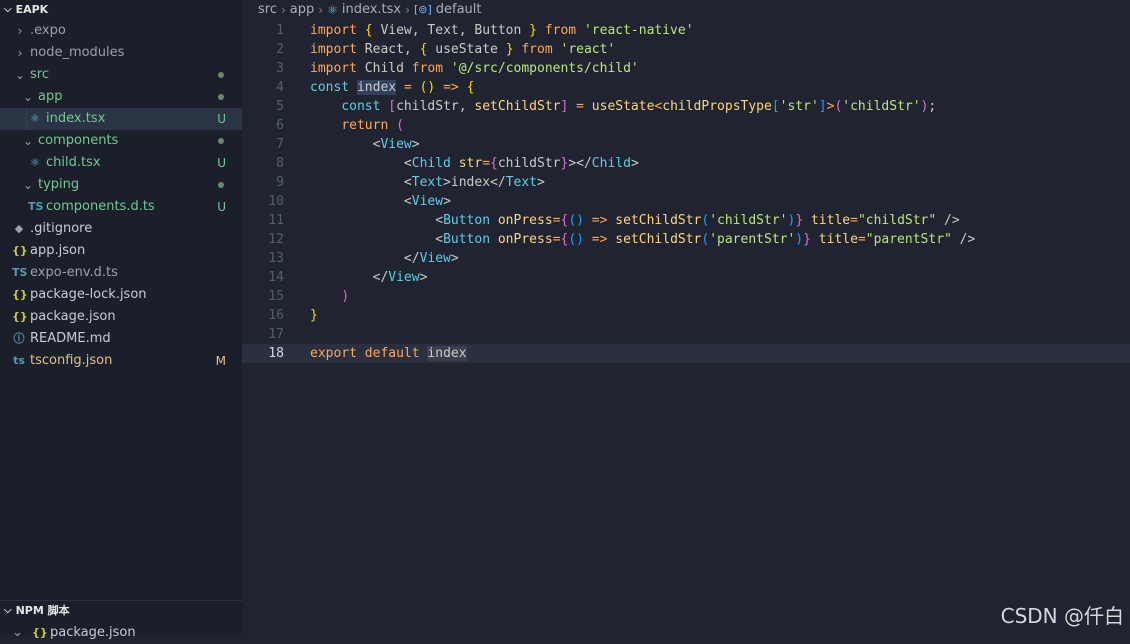 The height and width of the screenshot is (644, 1130). I want to click on tree-item-label: child.tsx, so click(73, 162).